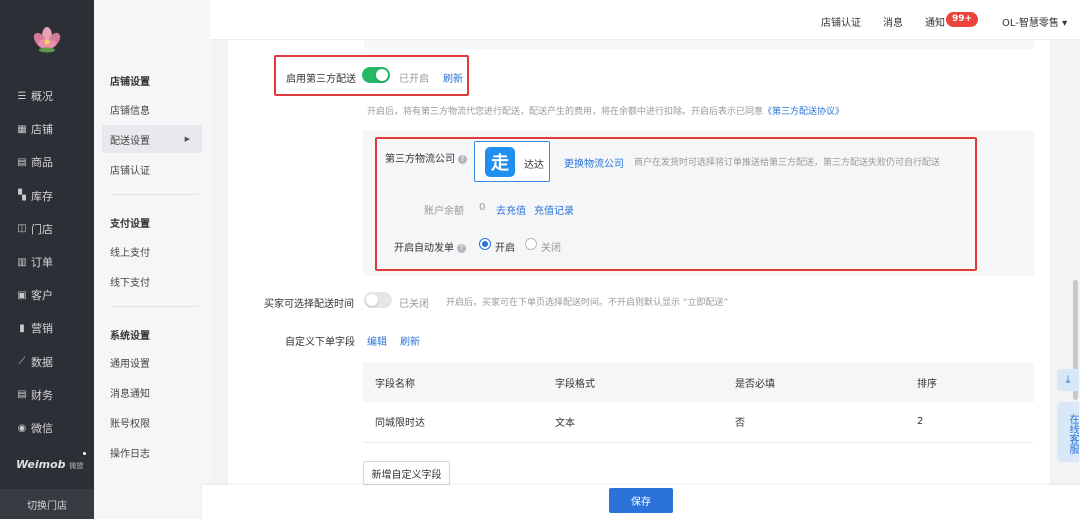  I want to click on sidebar-item-overview: ☰ 概况, so click(47, 96).